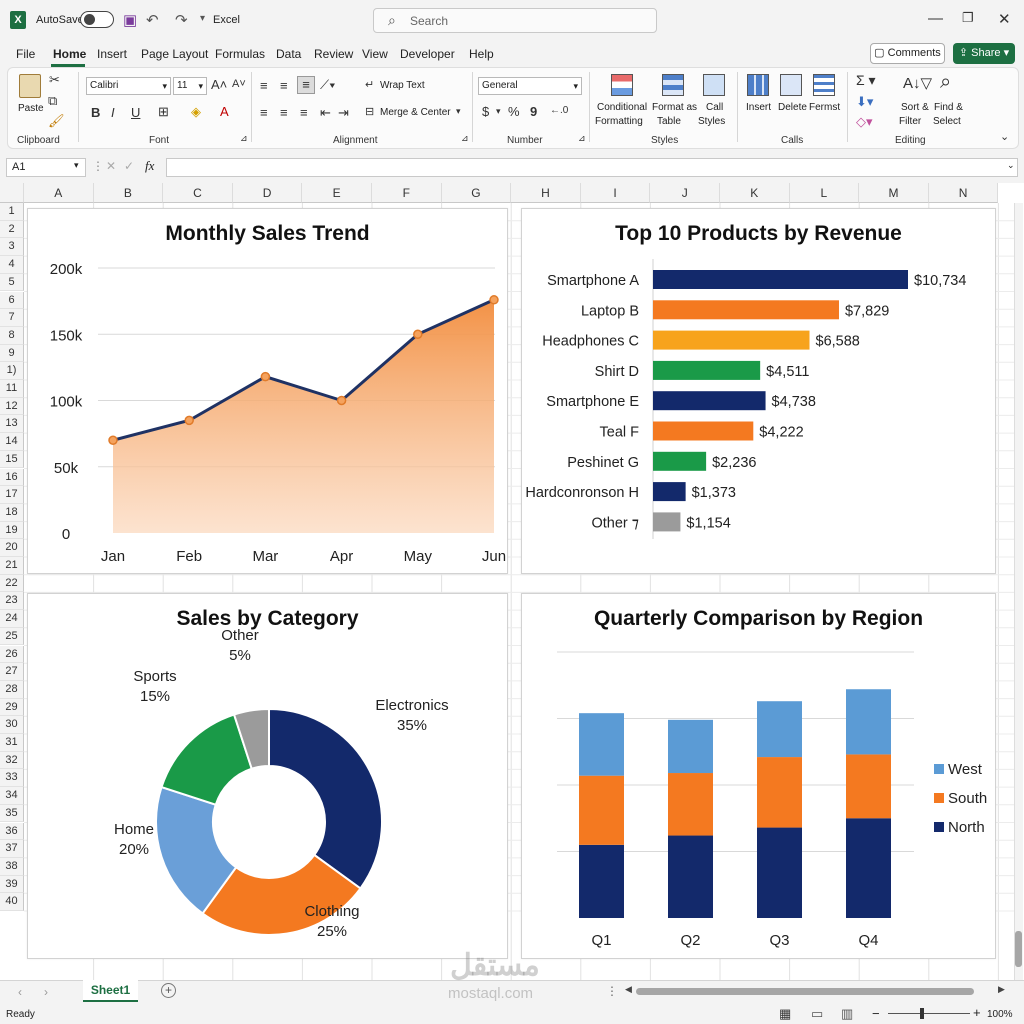 This screenshot has width=1024, height=1024. Describe the element at coordinates (12, 583) in the screenshot. I see `row-header: 22` at that location.